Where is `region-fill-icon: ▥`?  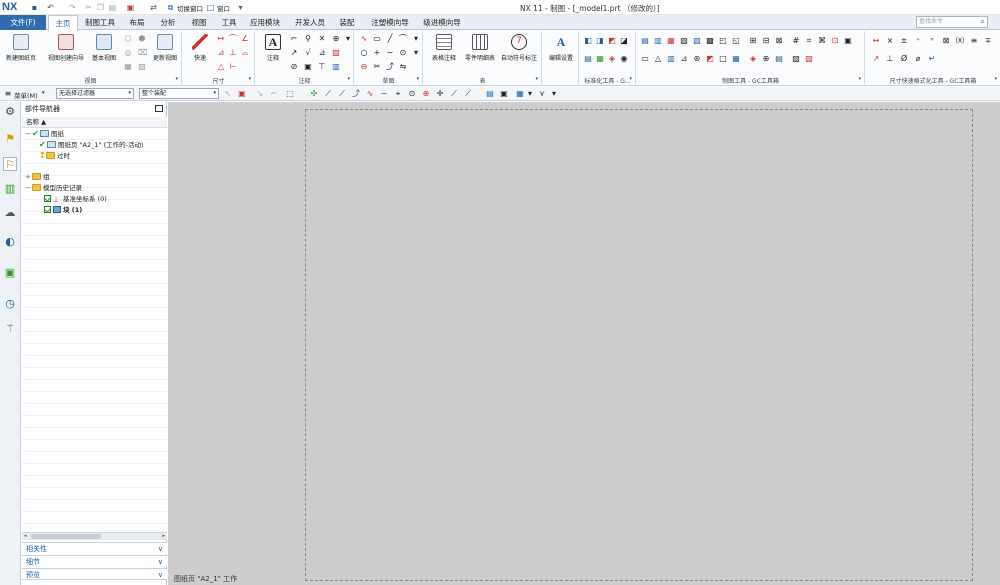
region-fill-icon: ▥ is located at coordinates (336, 67).